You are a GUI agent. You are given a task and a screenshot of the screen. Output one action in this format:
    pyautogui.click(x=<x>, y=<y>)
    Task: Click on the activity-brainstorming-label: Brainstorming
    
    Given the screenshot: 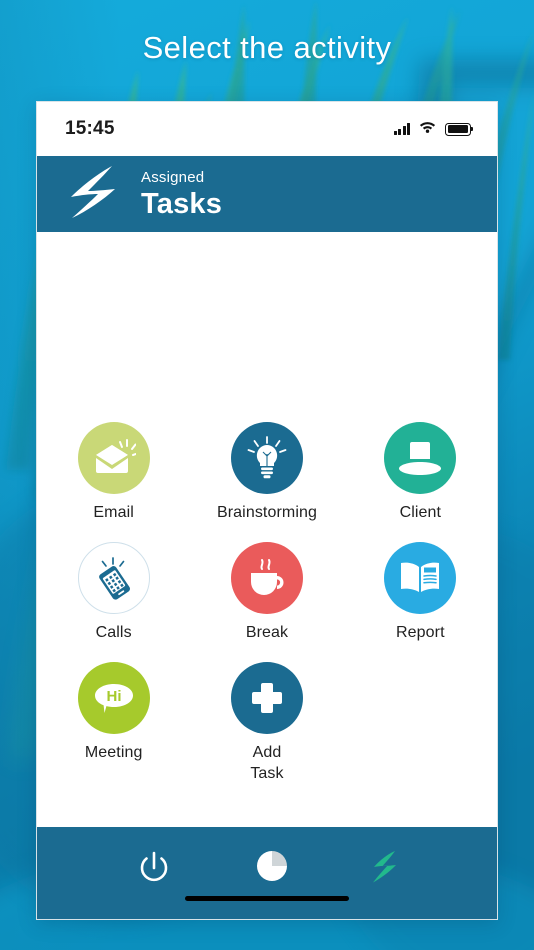 What is the action you would take?
    pyautogui.click(x=266, y=512)
    